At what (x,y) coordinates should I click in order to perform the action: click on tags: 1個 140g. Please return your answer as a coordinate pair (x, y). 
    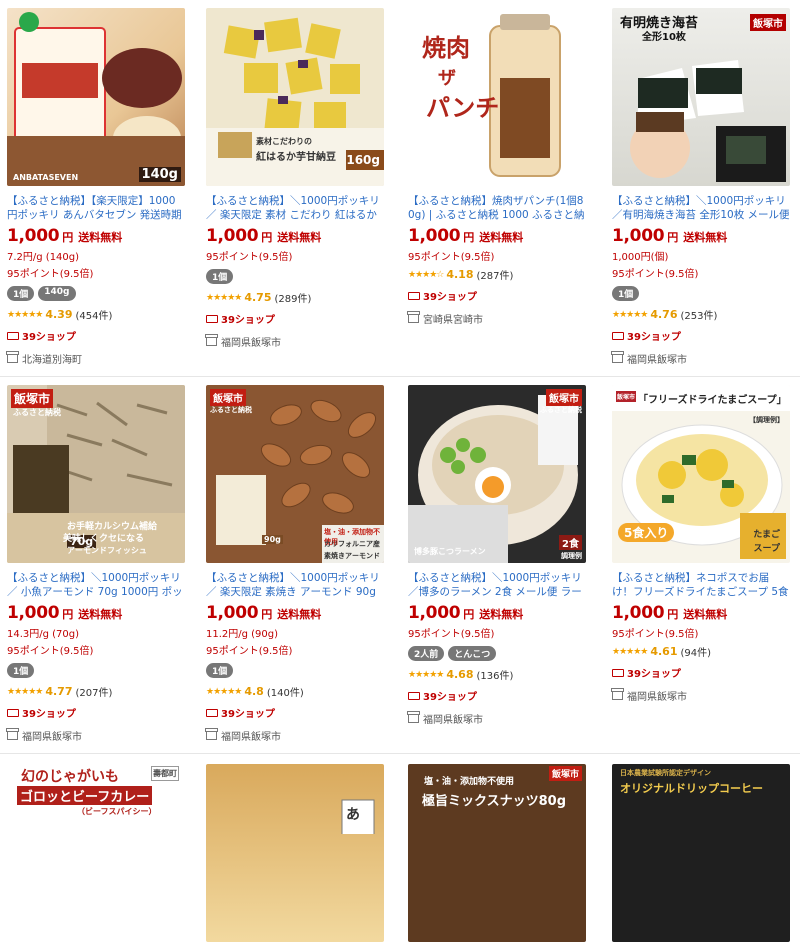
    Looking at the image, I should click on (105, 293).